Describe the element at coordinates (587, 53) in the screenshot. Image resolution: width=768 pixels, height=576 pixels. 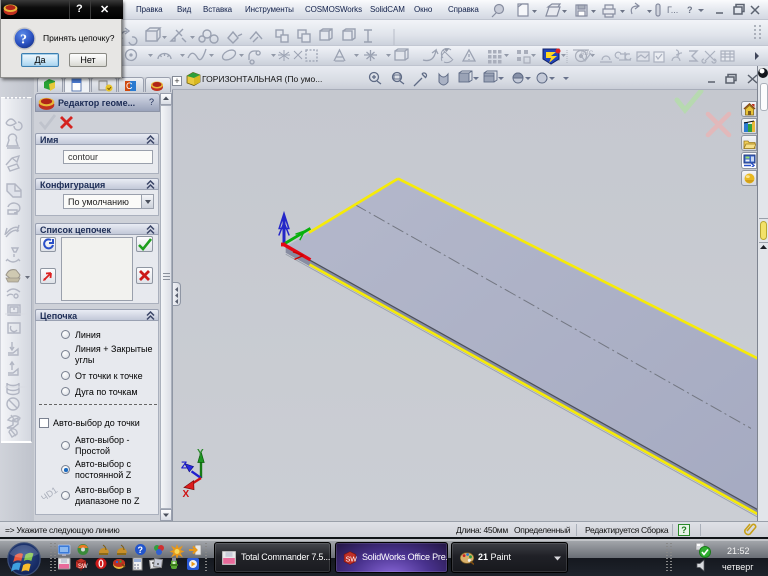
I see `svg-text: ABC` at that location.